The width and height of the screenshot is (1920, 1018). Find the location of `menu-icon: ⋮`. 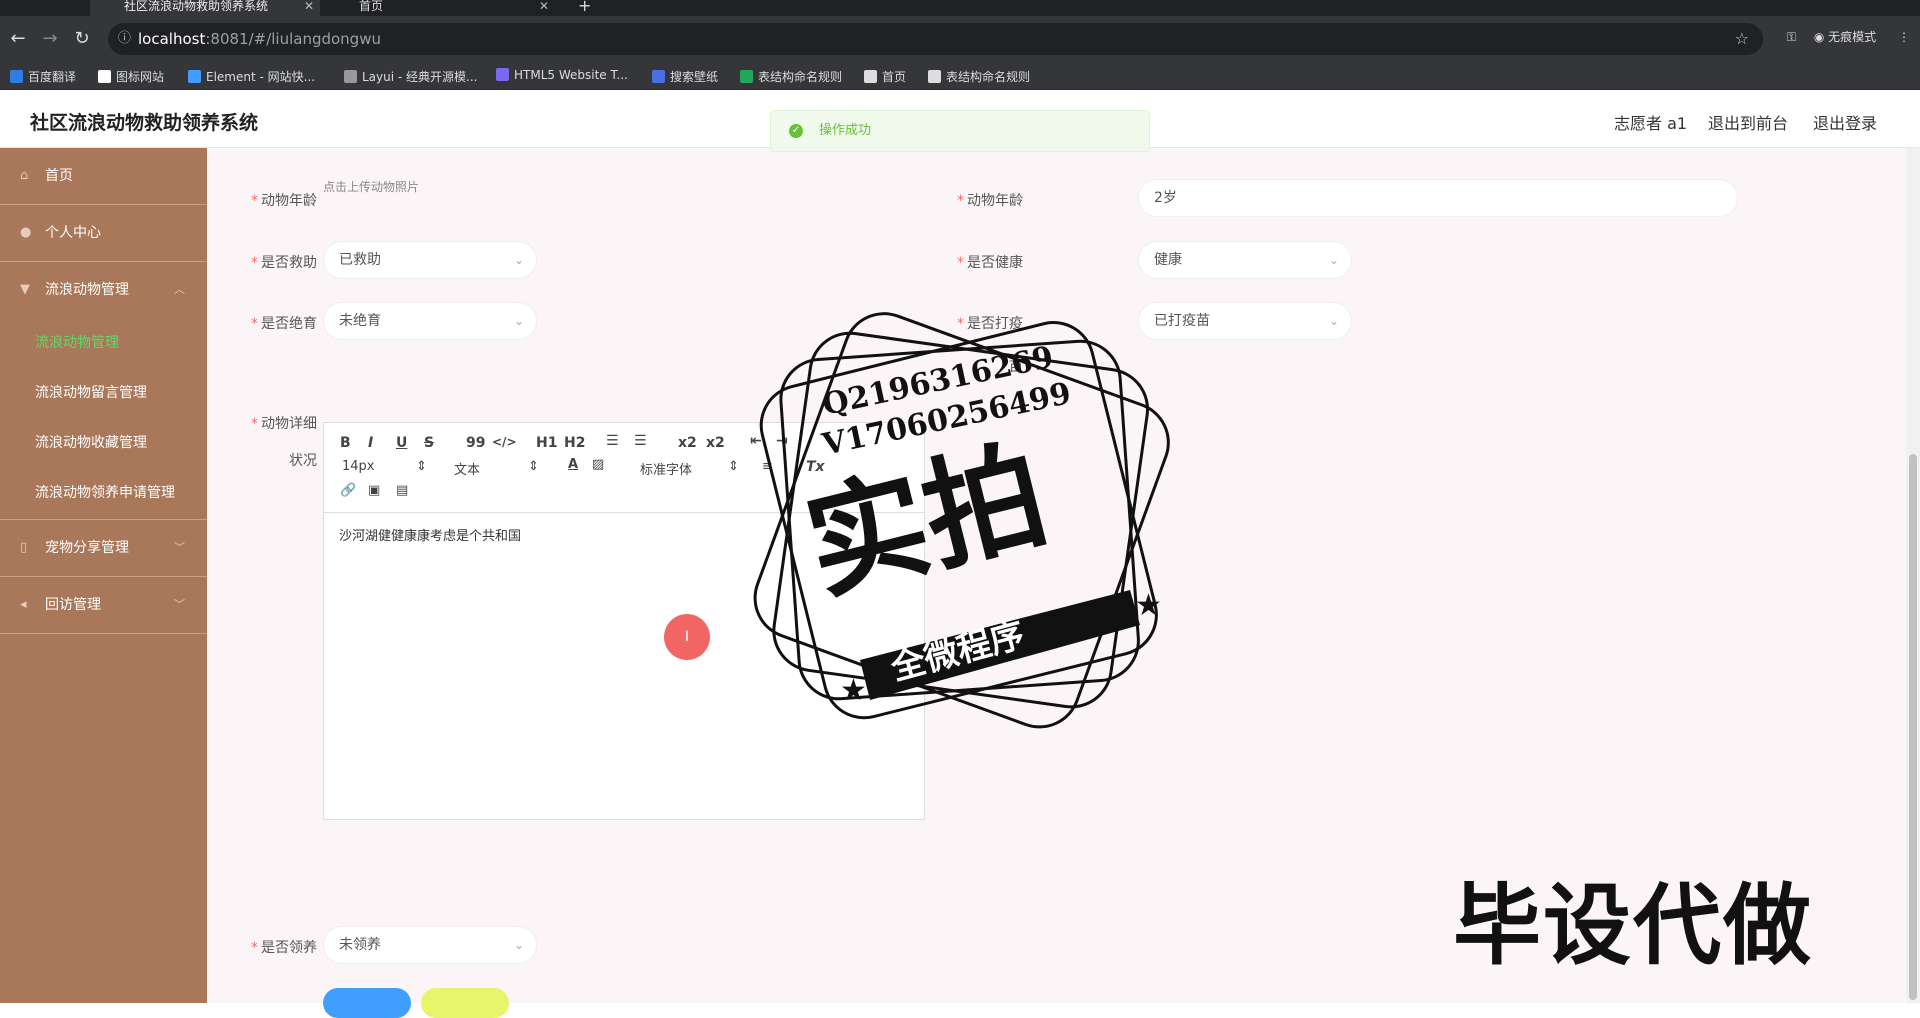

menu-icon: ⋮ is located at coordinates (1904, 37).